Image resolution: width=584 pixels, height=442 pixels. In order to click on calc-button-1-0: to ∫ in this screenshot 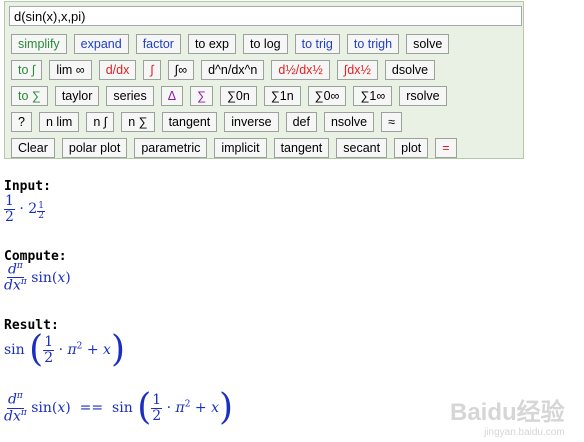, I will do `click(27, 70)`.